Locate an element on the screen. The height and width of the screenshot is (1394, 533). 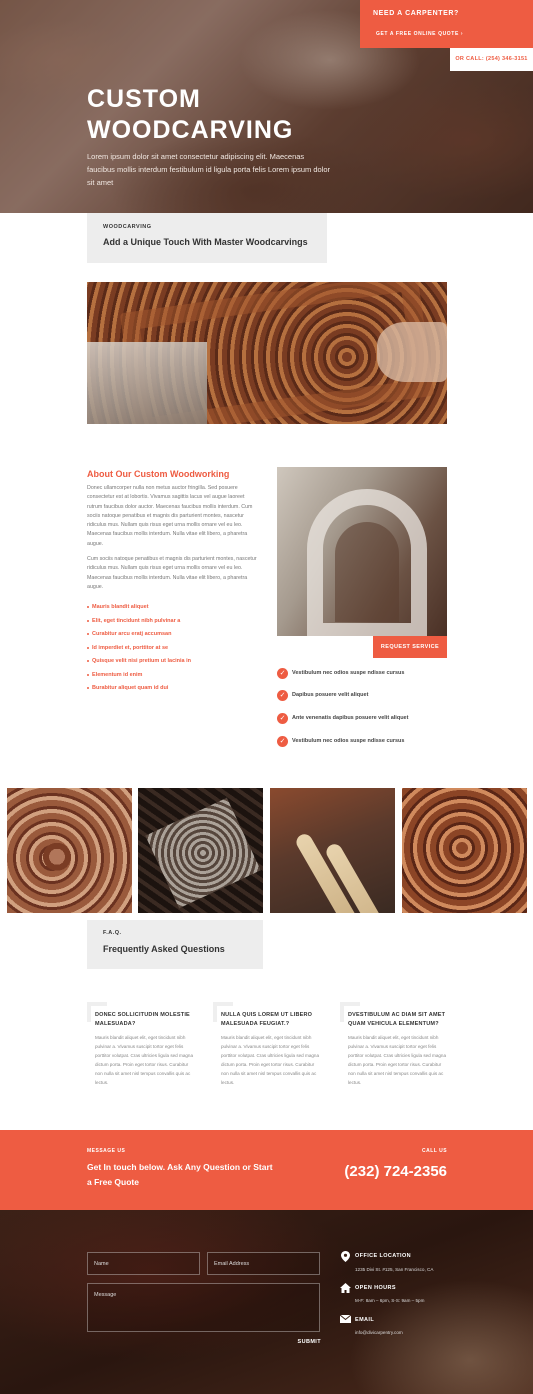
submit-button: SUBMIT is located at coordinates (304, 1344).